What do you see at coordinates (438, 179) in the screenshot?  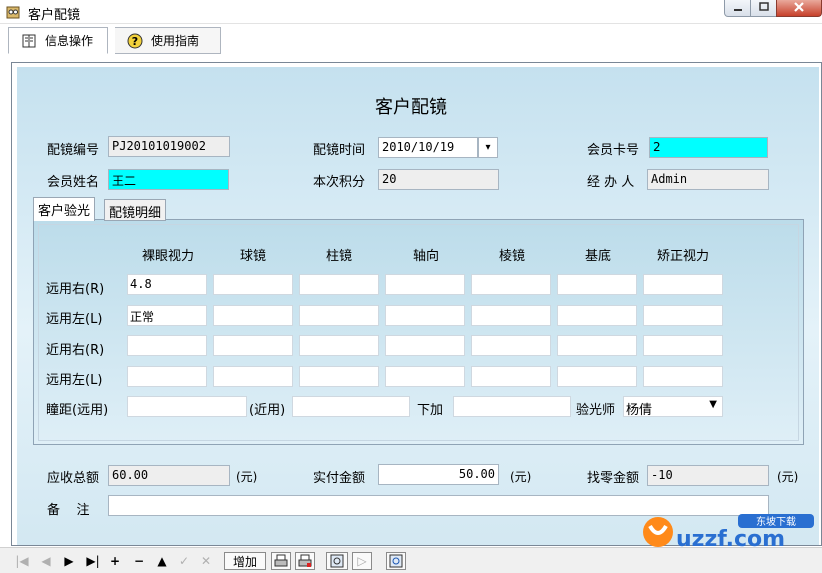 I see `points-field: 20` at bounding box center [438, 179].